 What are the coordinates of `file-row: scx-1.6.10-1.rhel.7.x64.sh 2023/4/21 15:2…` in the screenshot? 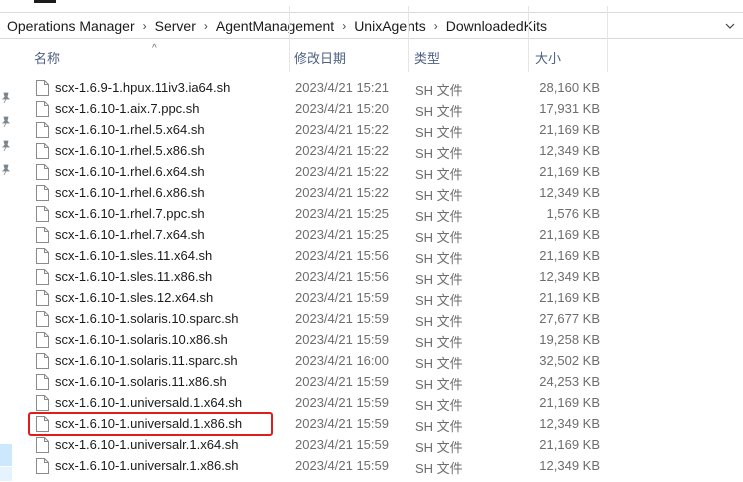 It's located at (385, 235).